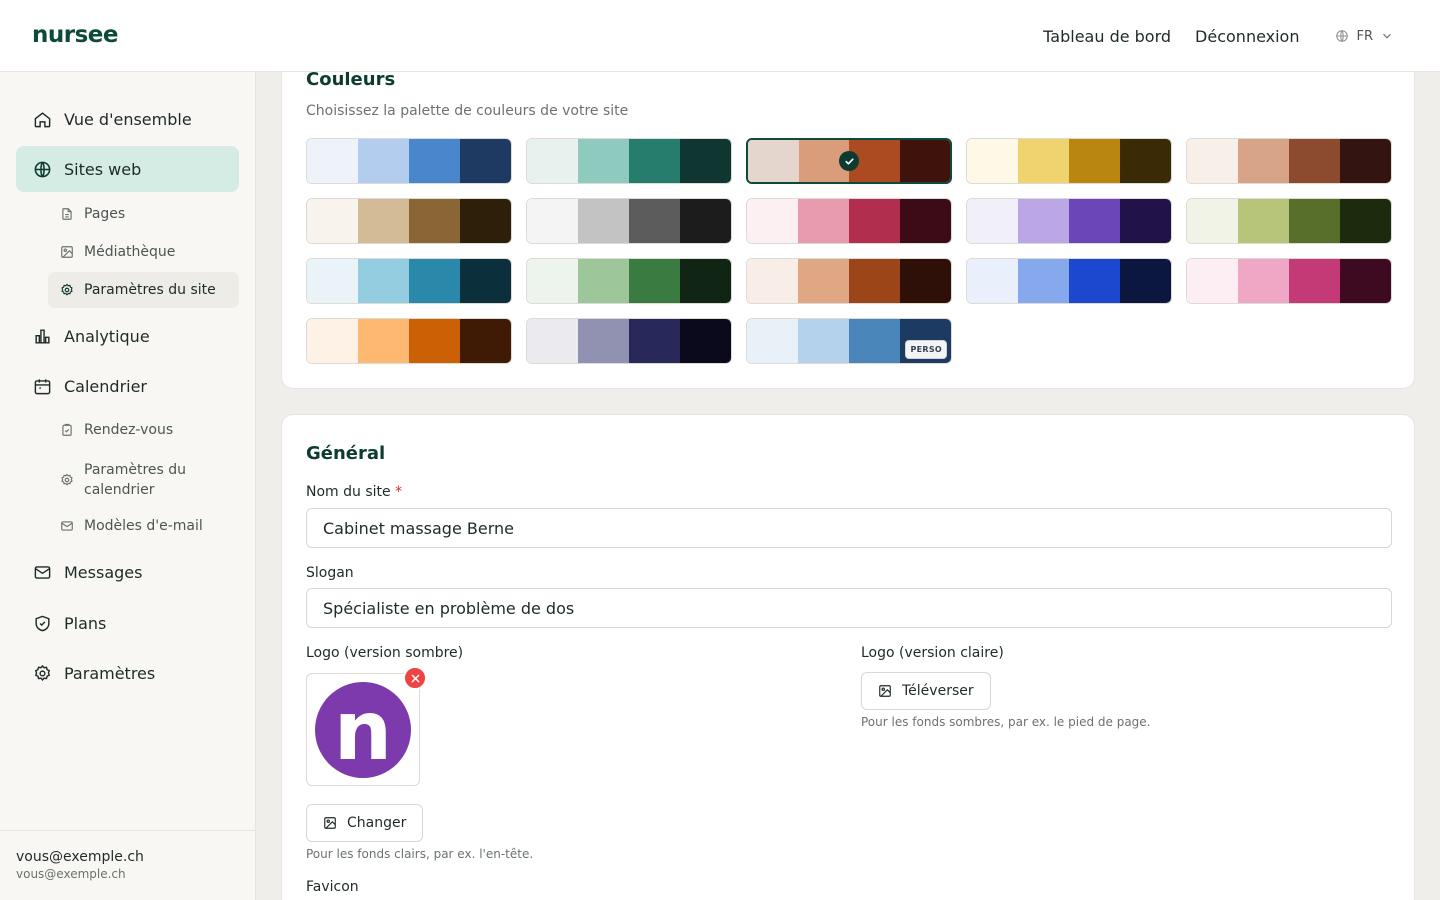 The height and width of the screenshot is (900, 1440). What do you see at coordinates (351, 79) in the screenshot?
I see `colors-title: Couleurs` at bounding box center [351, 79].